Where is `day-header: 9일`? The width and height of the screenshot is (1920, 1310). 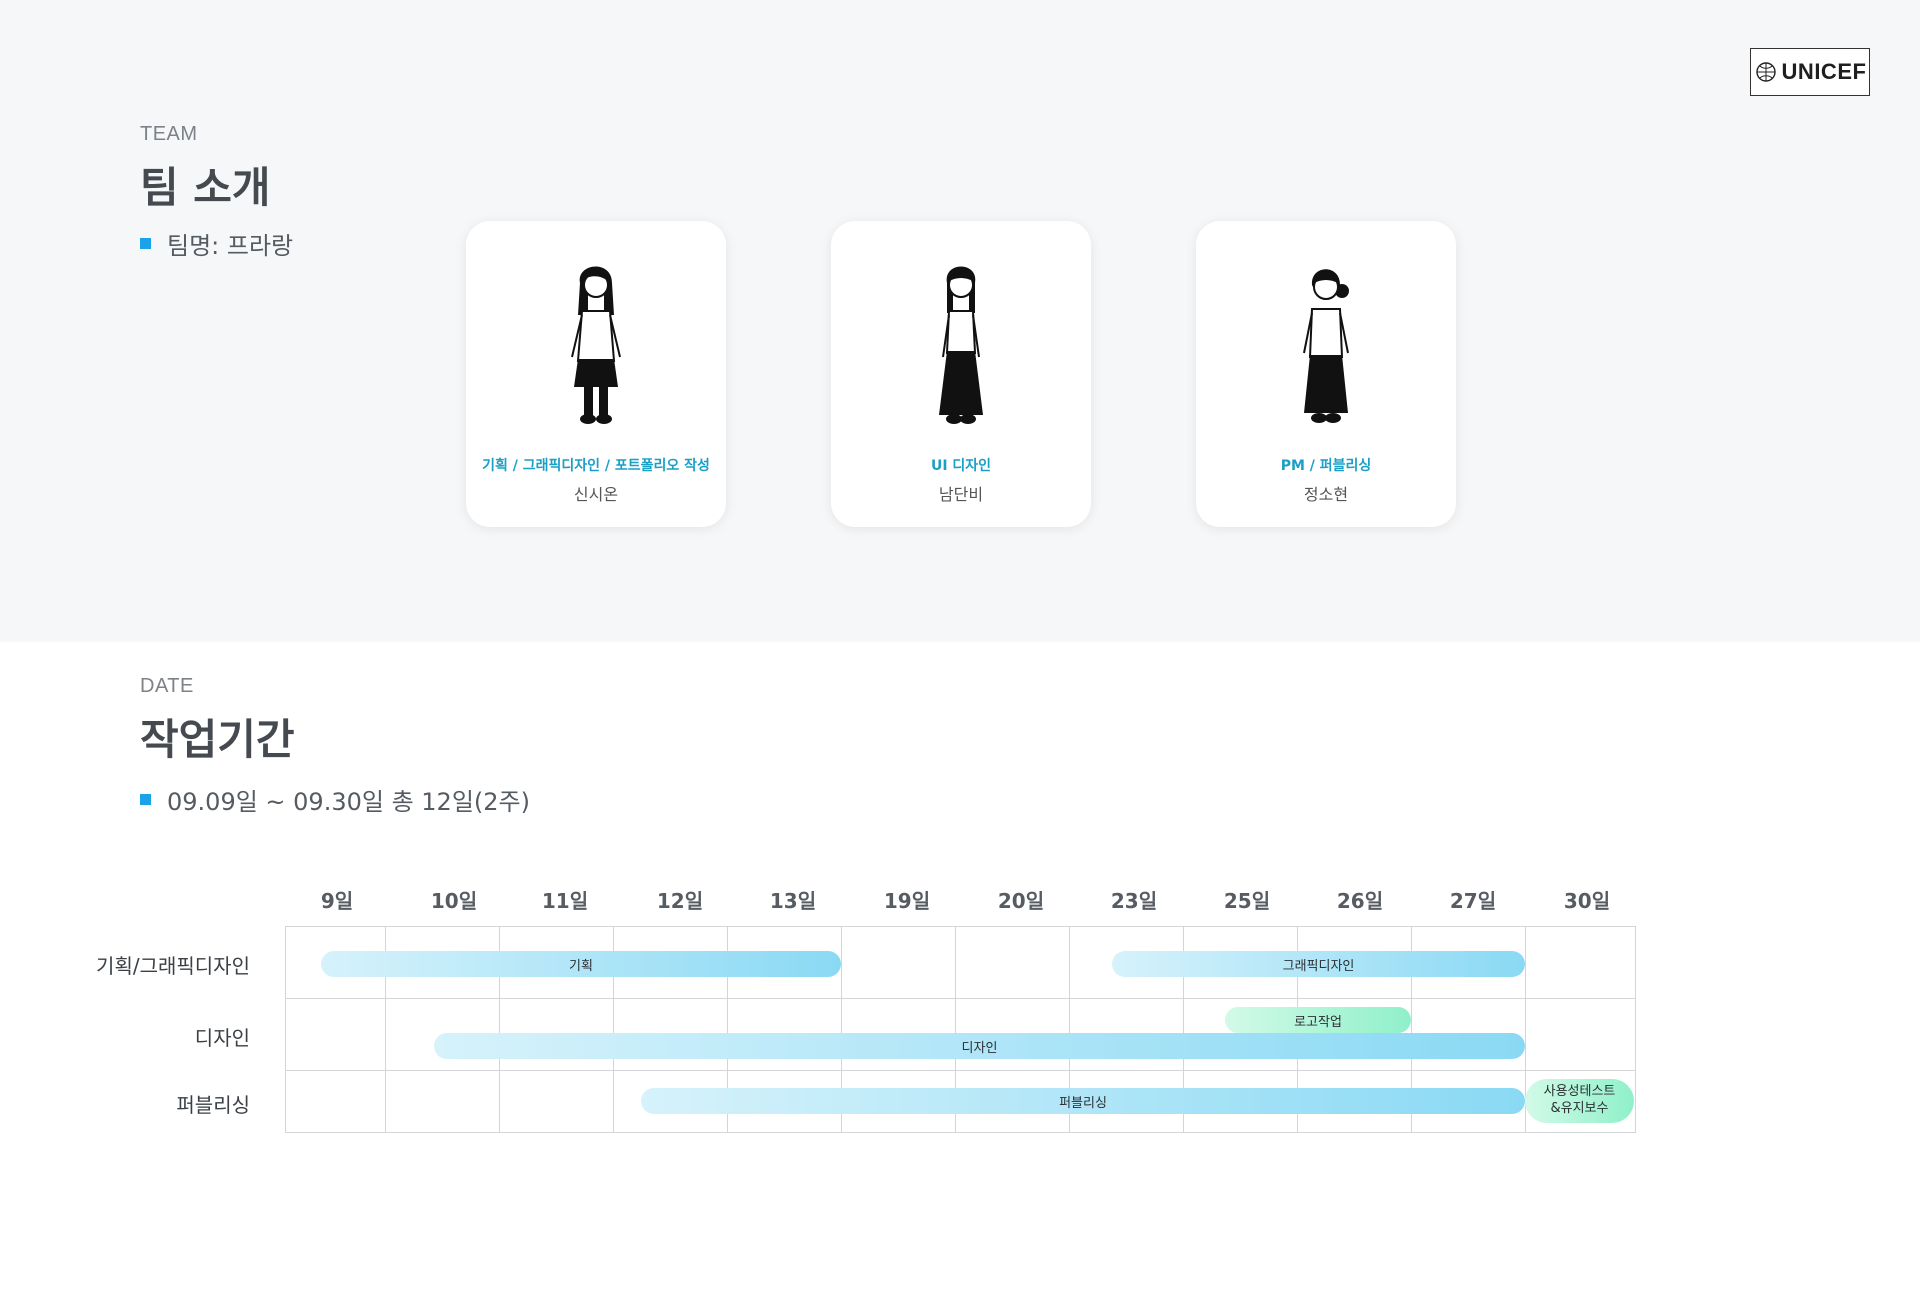
day-header: 9일 is located at coordinates (337, 901).